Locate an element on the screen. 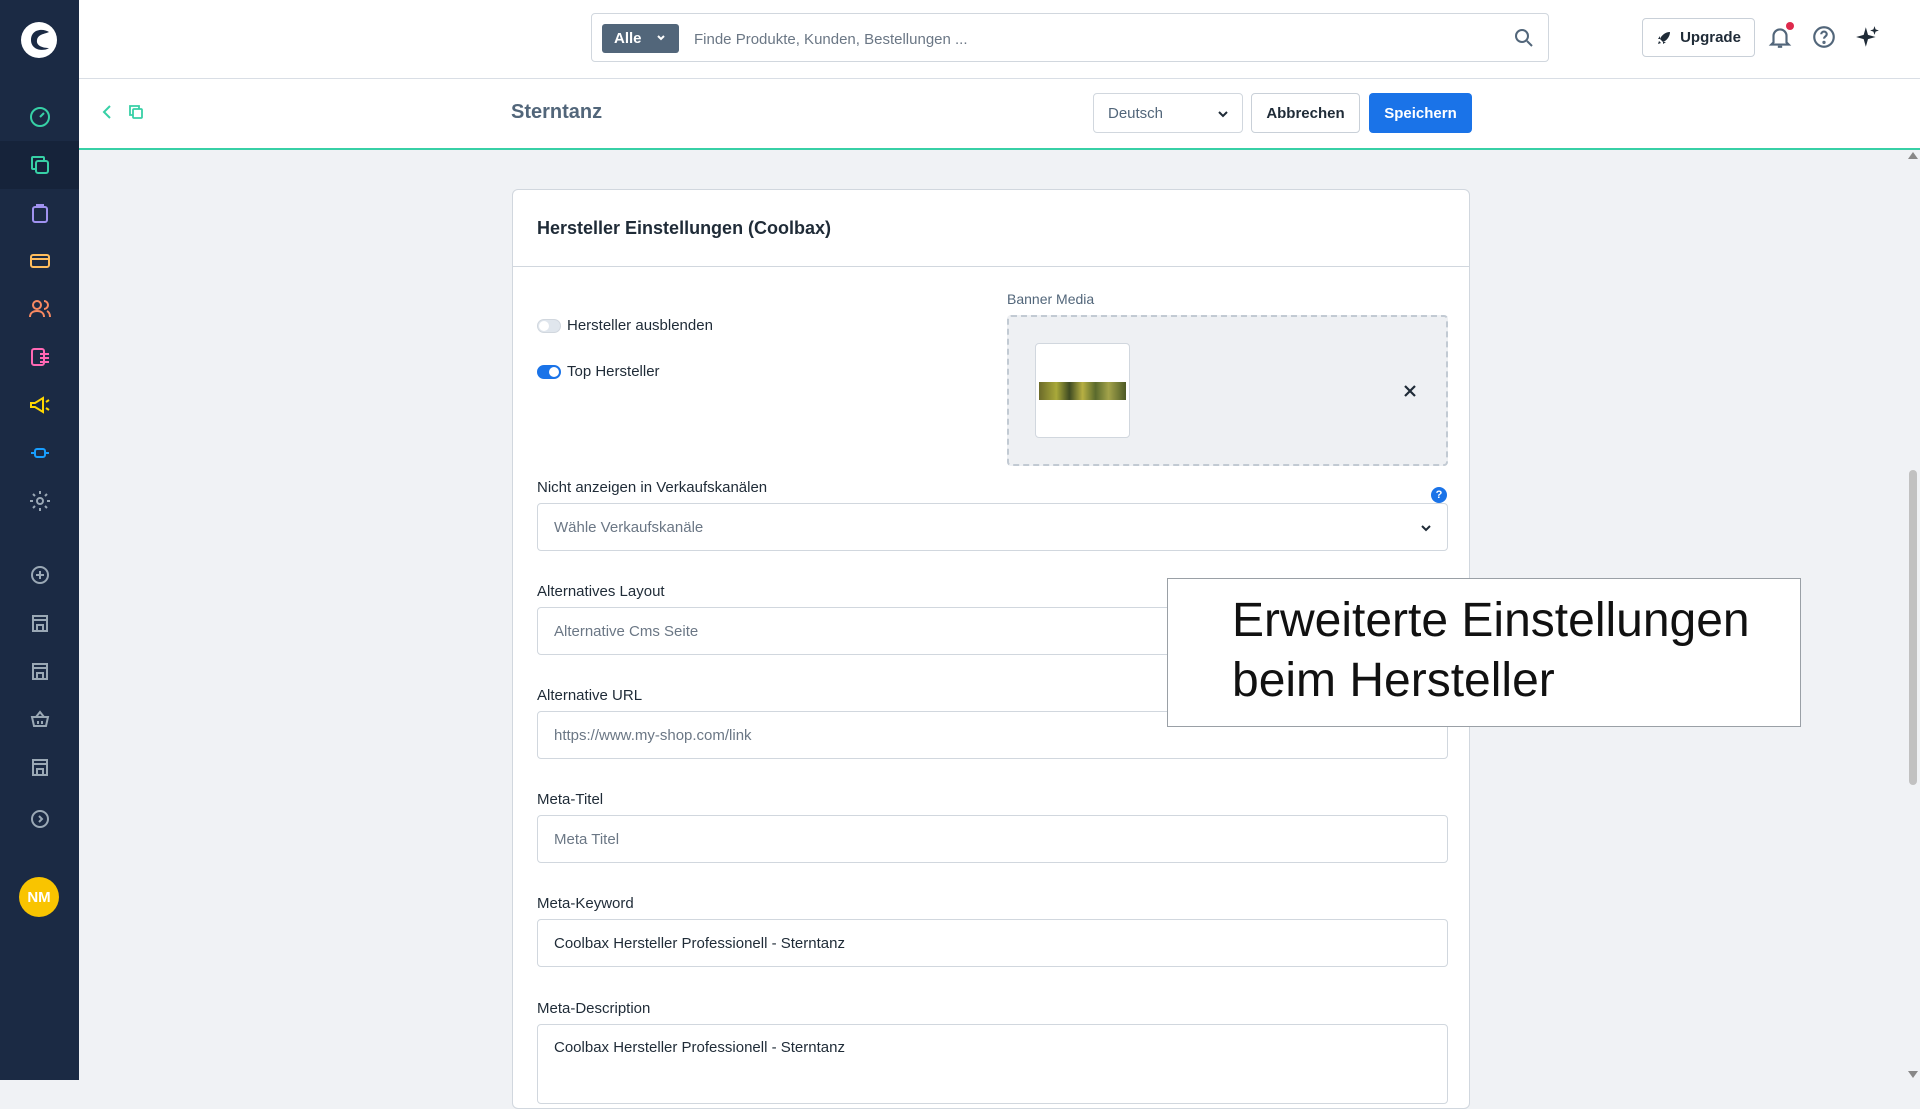 The image size is (1920, 1109). upgrade-button: Upgrade is located at coordinates (1698, 37).